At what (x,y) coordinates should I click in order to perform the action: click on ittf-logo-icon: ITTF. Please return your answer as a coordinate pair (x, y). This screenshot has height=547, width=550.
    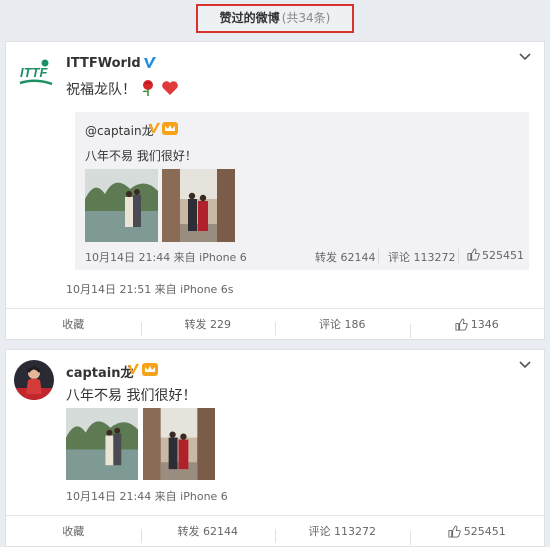
    Looking at the image, I should click on (36, 74).